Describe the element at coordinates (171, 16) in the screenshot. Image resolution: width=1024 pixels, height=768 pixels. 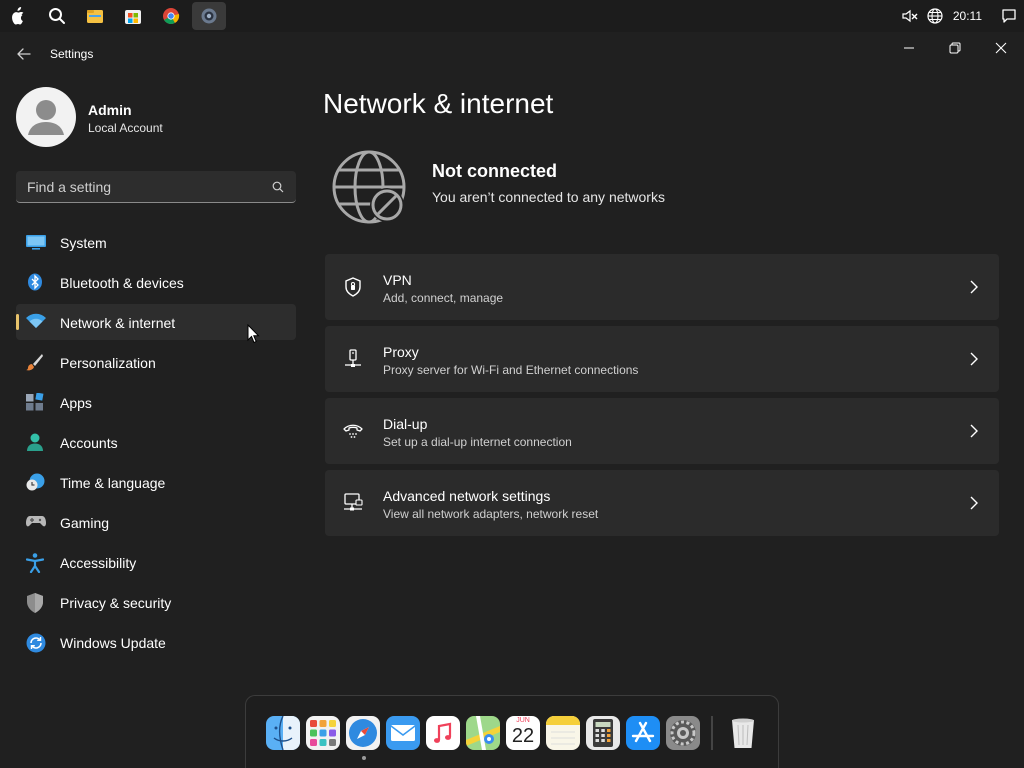
I see `chrome-icon` at that location.